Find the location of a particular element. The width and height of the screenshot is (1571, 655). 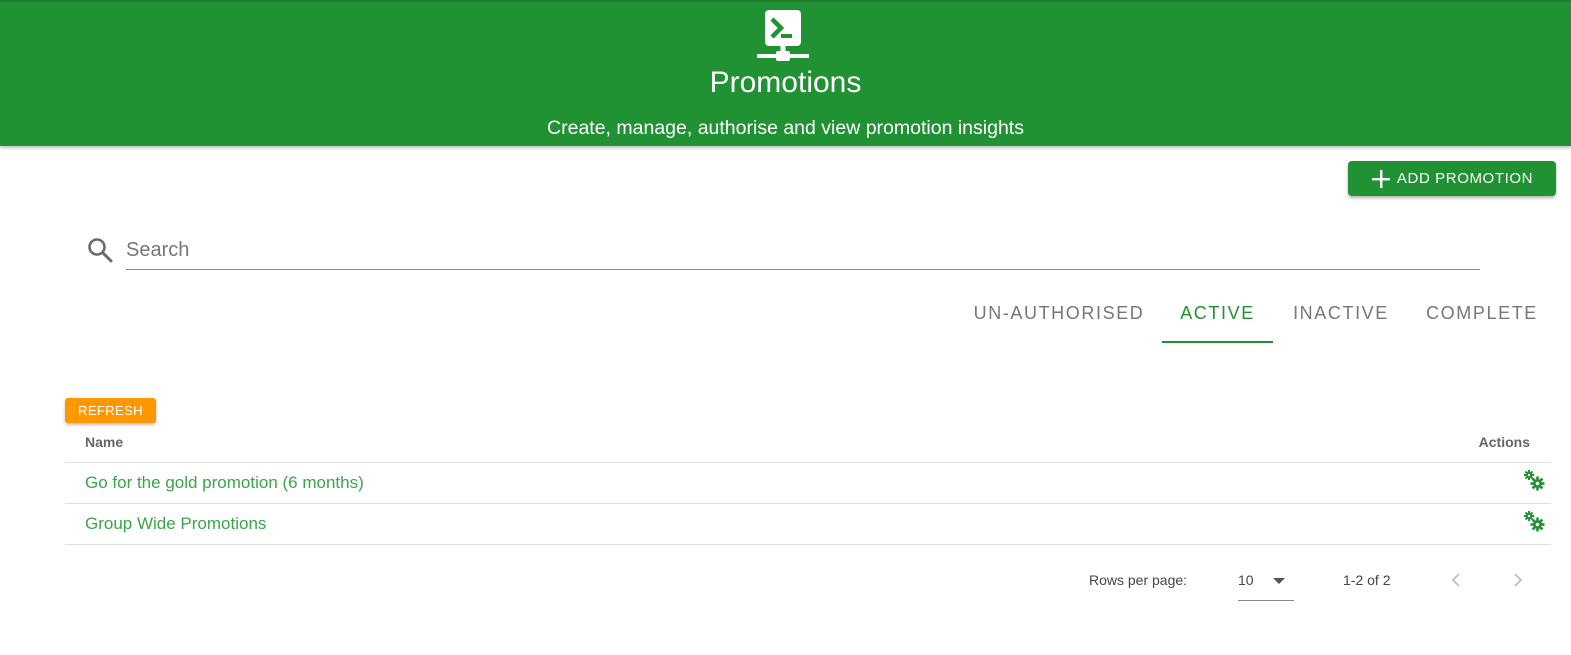

page-range-label: 1-2 of 2 is located at coordinates (1367, 580).